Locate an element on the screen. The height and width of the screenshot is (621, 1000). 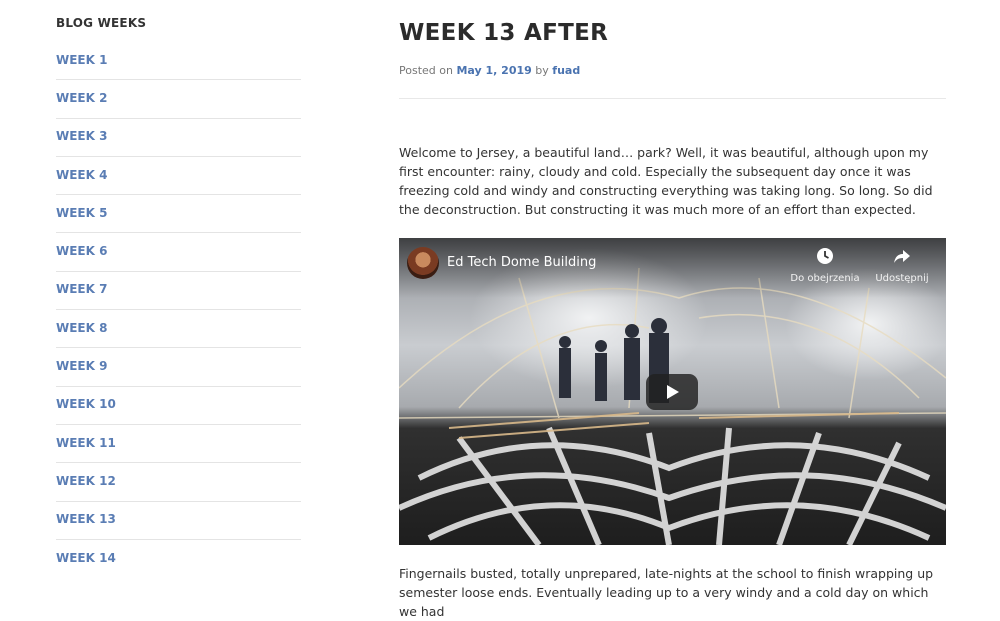
week-link: WEEK 9 is located at coordinates (81, 366).